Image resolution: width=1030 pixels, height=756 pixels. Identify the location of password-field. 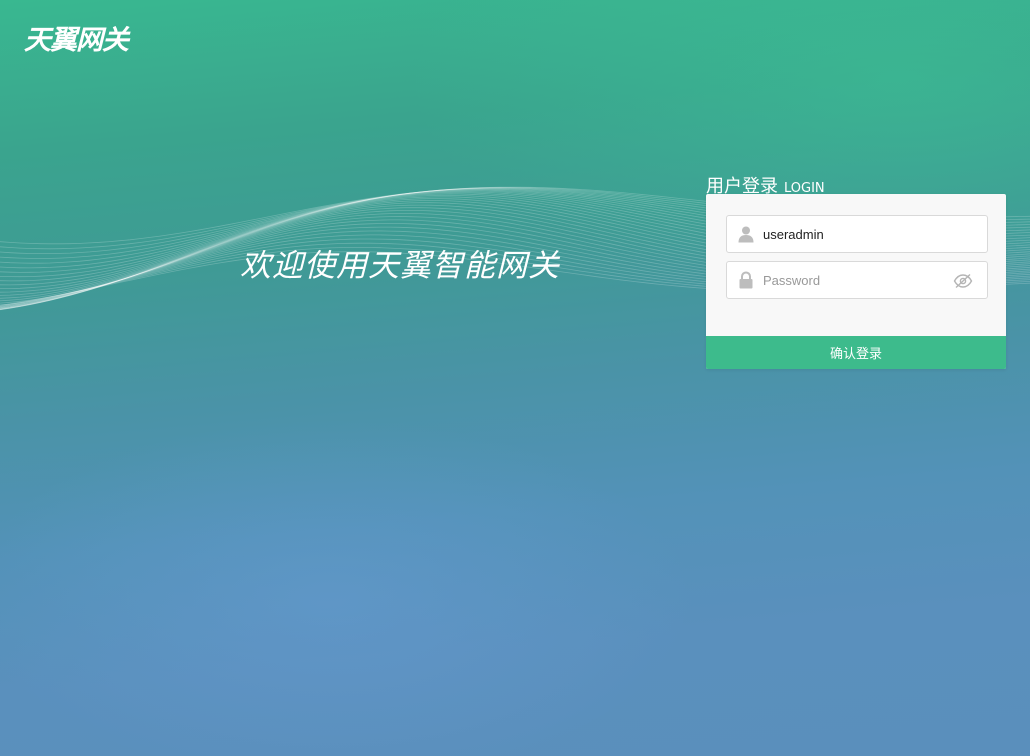
(857, 280).